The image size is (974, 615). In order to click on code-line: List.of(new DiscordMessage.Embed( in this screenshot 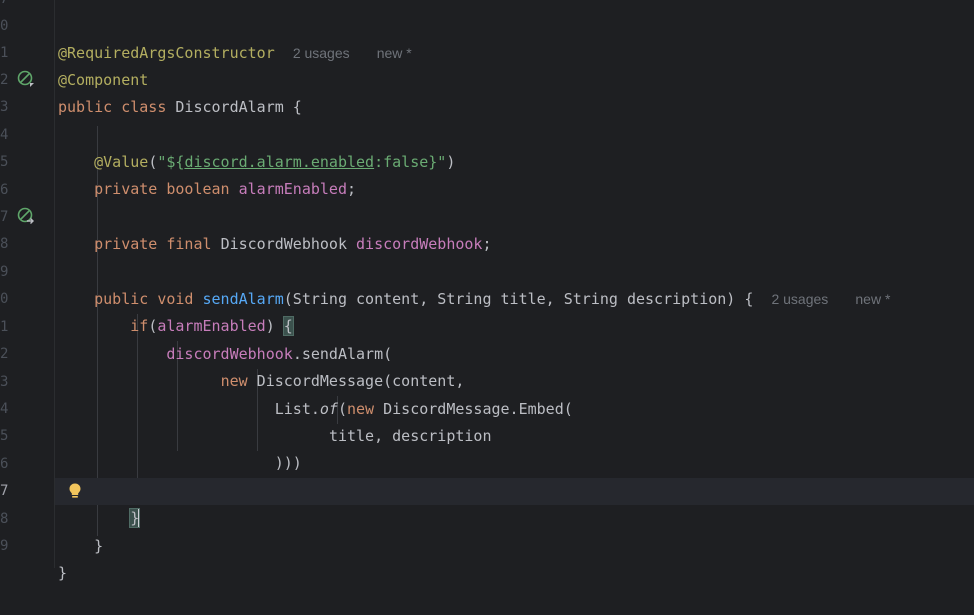, I will do `click(514, 393)`.